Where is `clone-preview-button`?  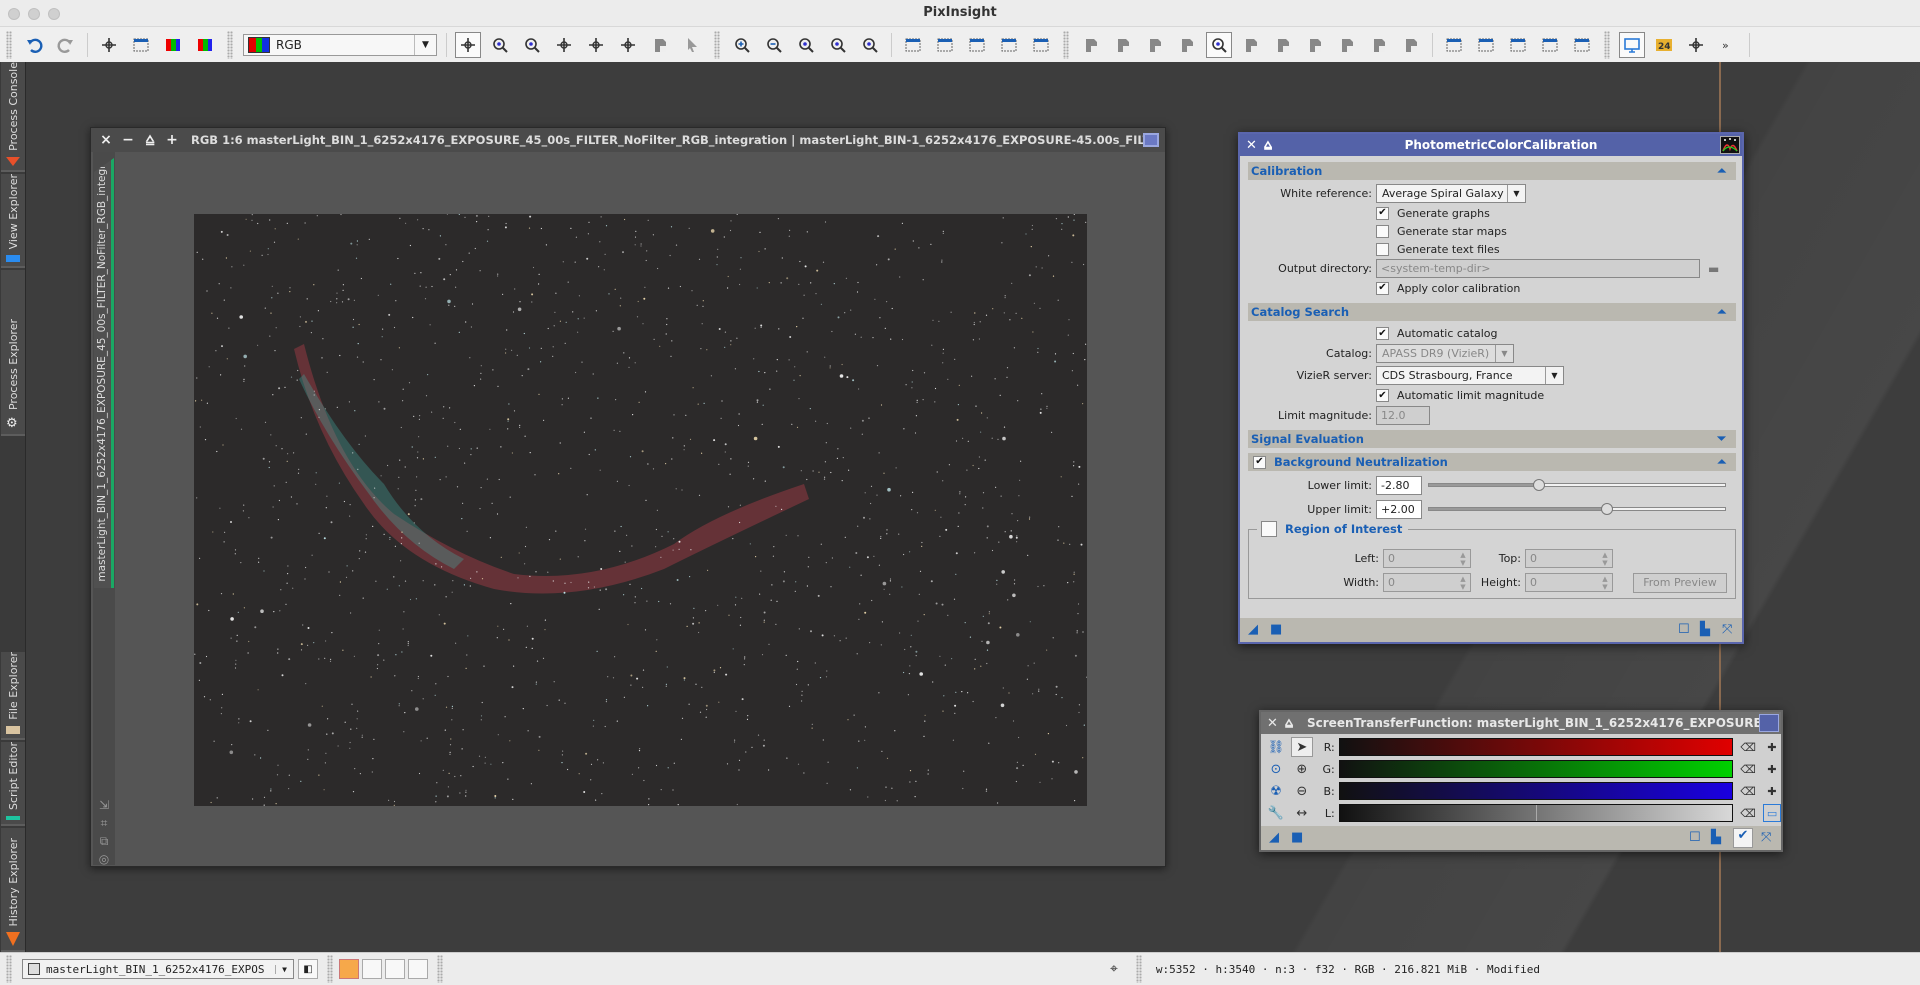
clone-preview-button is located at coordinates (1155, 45).